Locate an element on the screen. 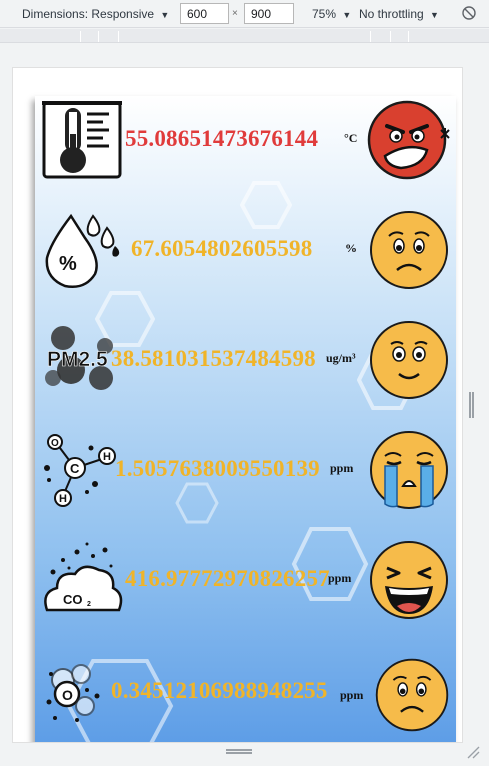 The width and height of the screenshot is (489, 766). hcho-unit: ppm is located at coordinates (342, 468).